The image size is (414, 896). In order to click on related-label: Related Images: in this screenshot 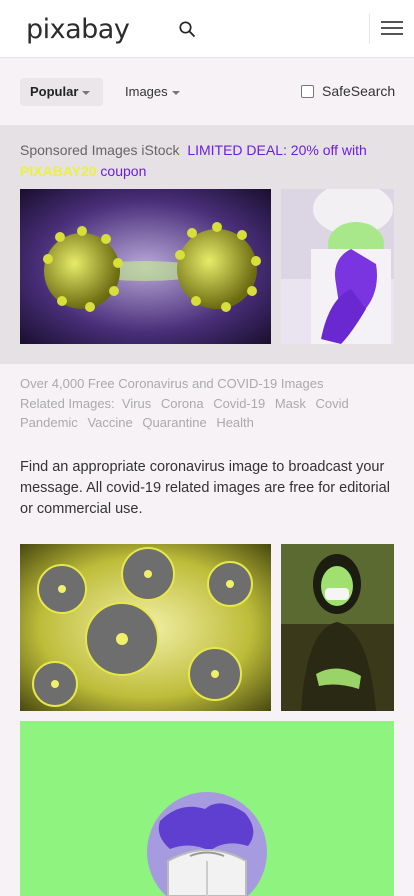, I will do `click(67, 403)`.